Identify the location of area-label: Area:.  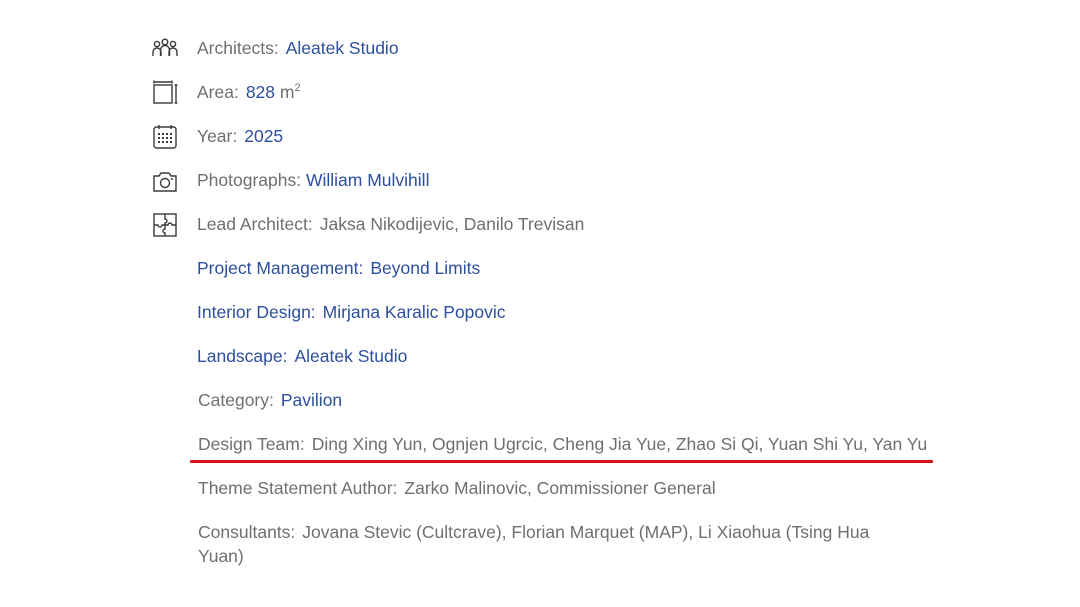
(218, 92).